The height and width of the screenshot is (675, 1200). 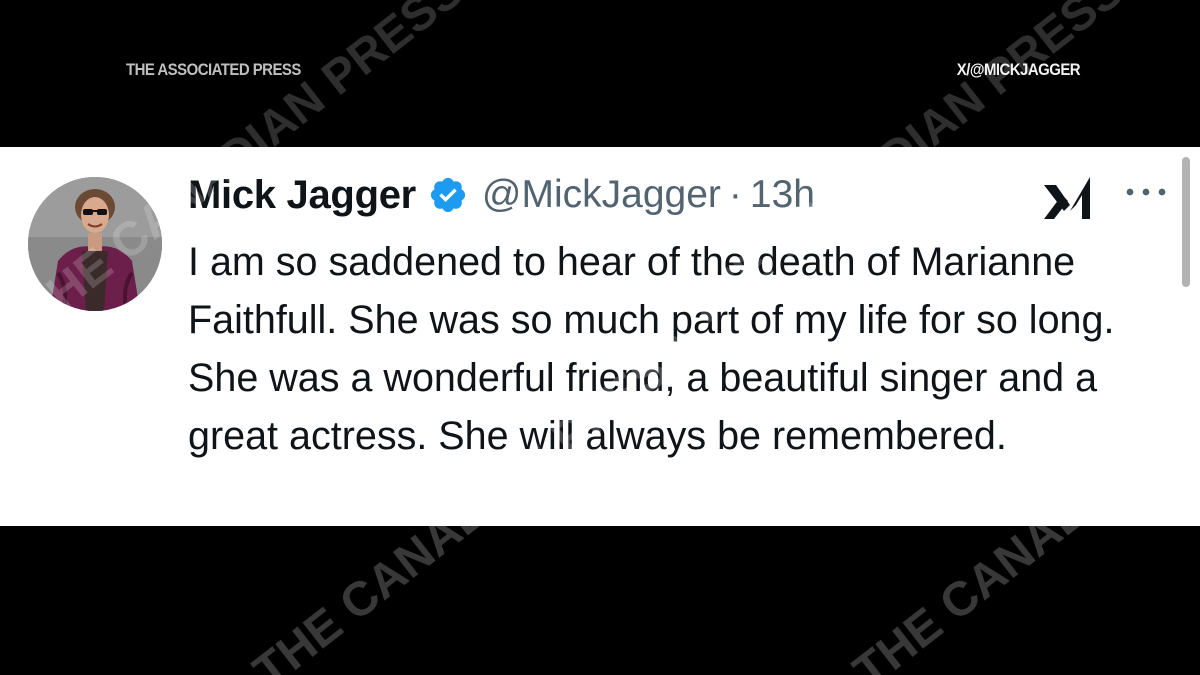 What do you see at coordinates (601, 195) in the screenshot?
I see `author-handle: @MickJagger` at bounding box center [601, 195].